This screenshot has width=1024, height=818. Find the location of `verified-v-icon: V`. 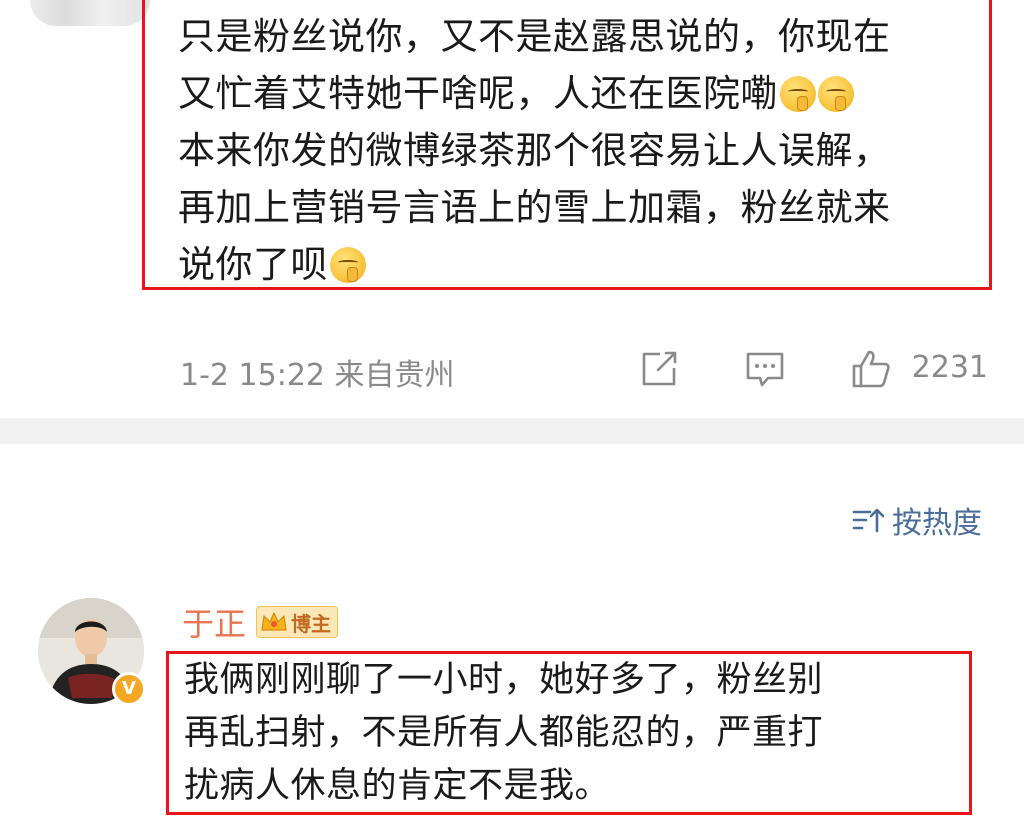

verified-v-icon: V is located at coordinates (129, 689).